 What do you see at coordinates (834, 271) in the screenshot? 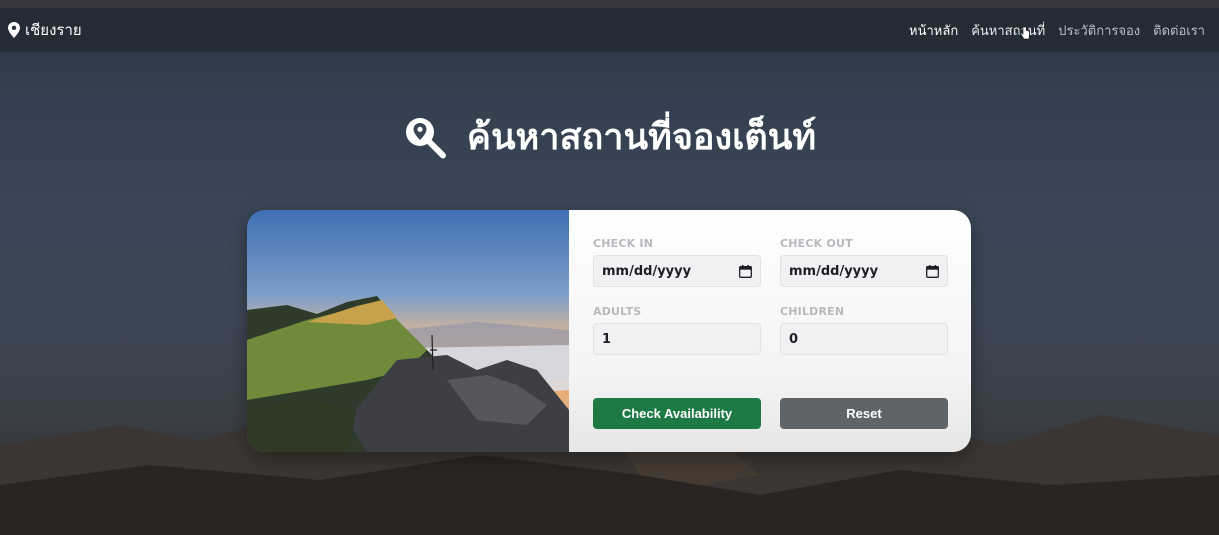
I see `check-out-value: mm/dd/yyyy` at bounding box center [834, 271].